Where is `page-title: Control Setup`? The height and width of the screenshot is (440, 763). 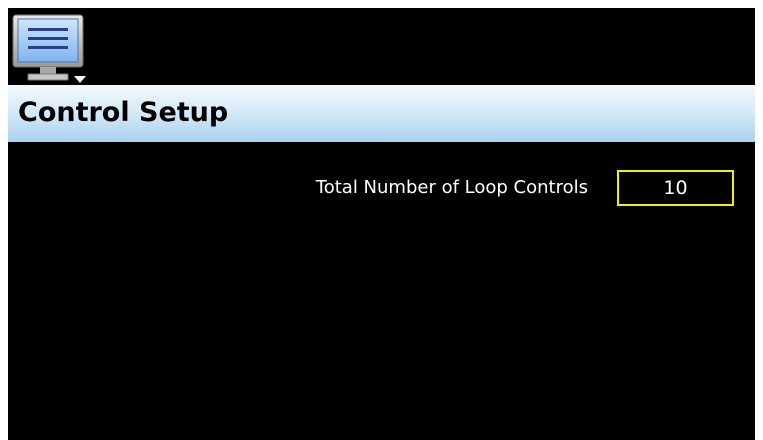 page-title: Control Setup is located at coordinates (123, 112).